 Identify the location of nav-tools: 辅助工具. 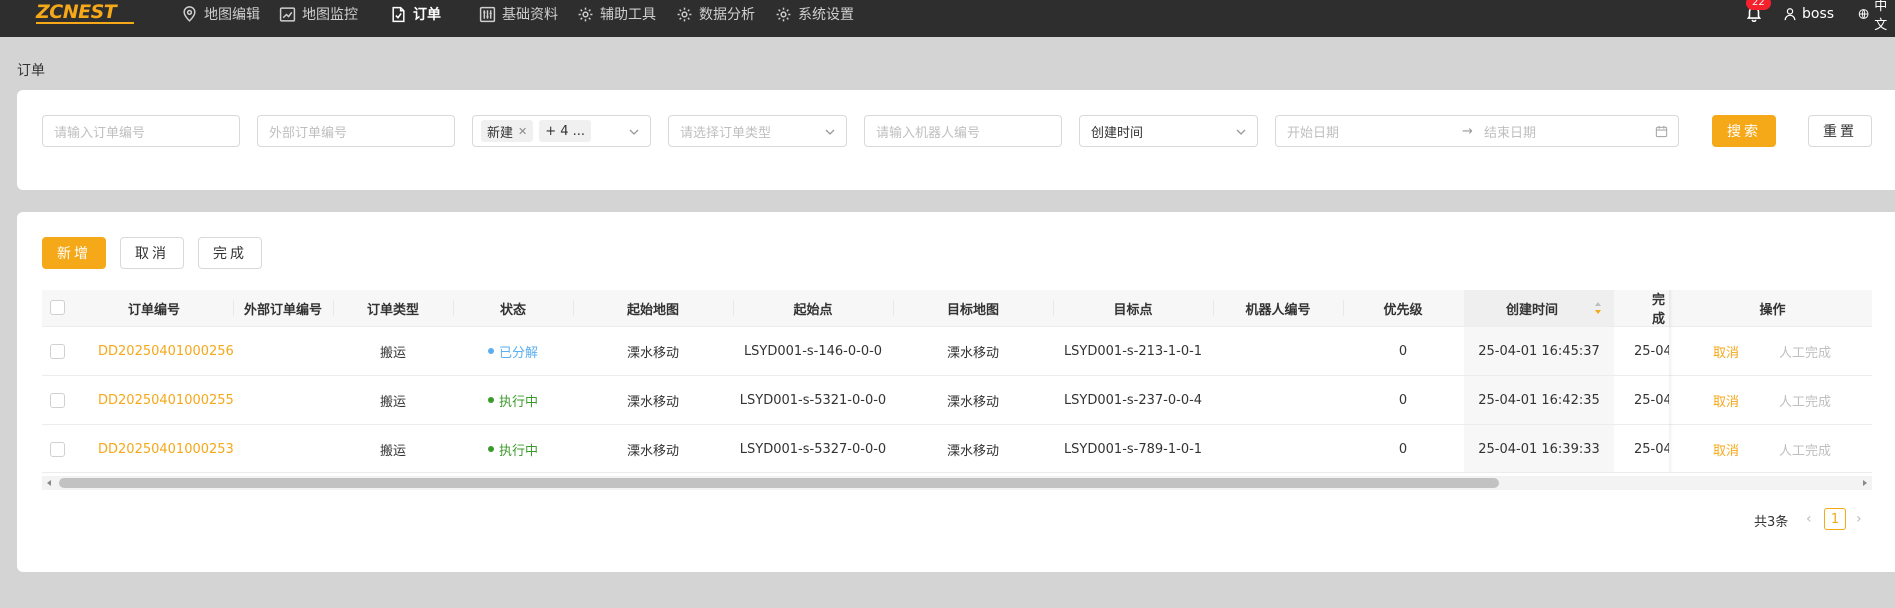
(616, 14).